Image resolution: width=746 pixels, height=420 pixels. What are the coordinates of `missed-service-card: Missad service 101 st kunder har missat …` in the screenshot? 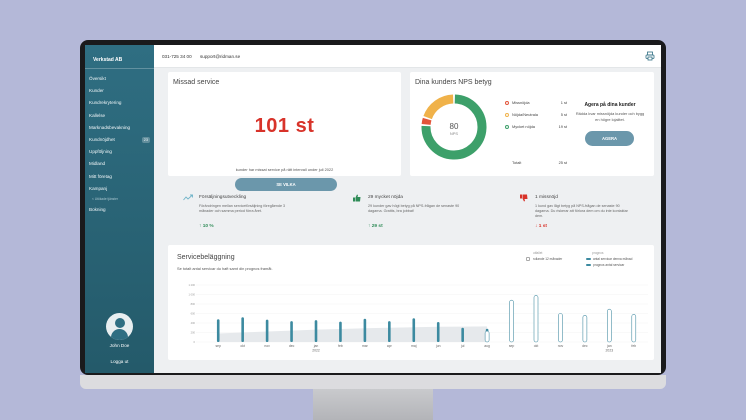 It's located at (284, 131).